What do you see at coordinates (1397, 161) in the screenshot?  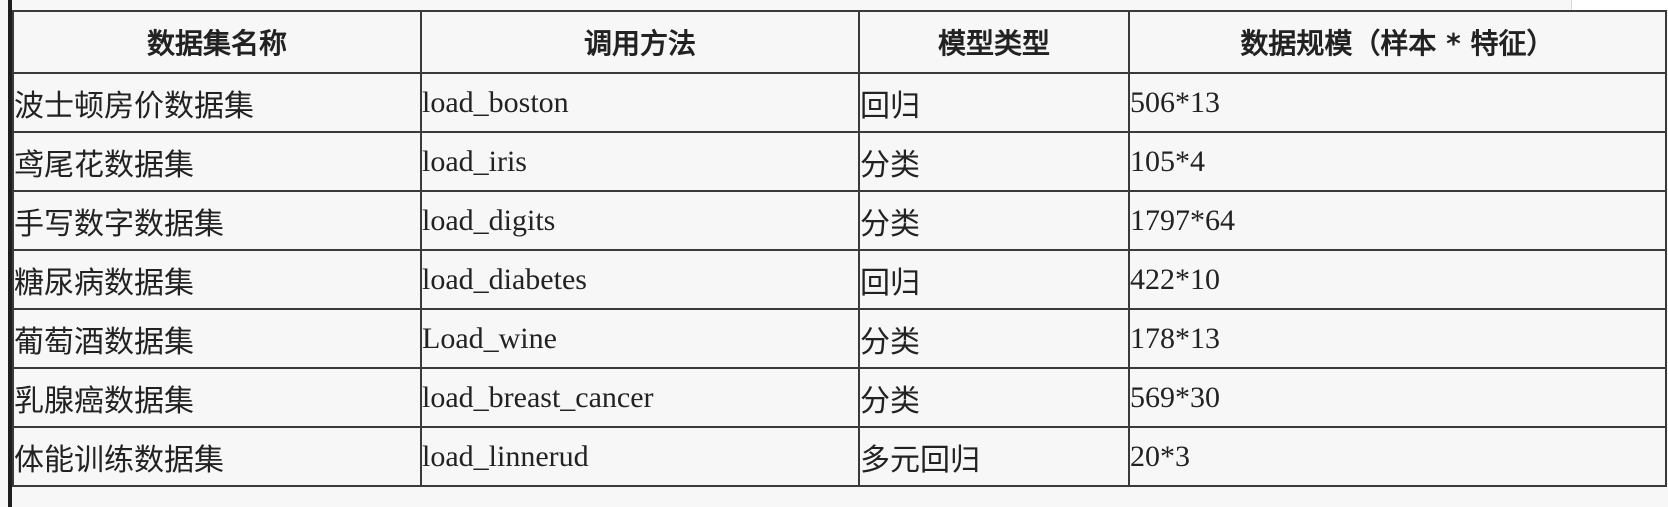 I see `cell-data-scale: 105*4` at bounding box center [1397, 161].